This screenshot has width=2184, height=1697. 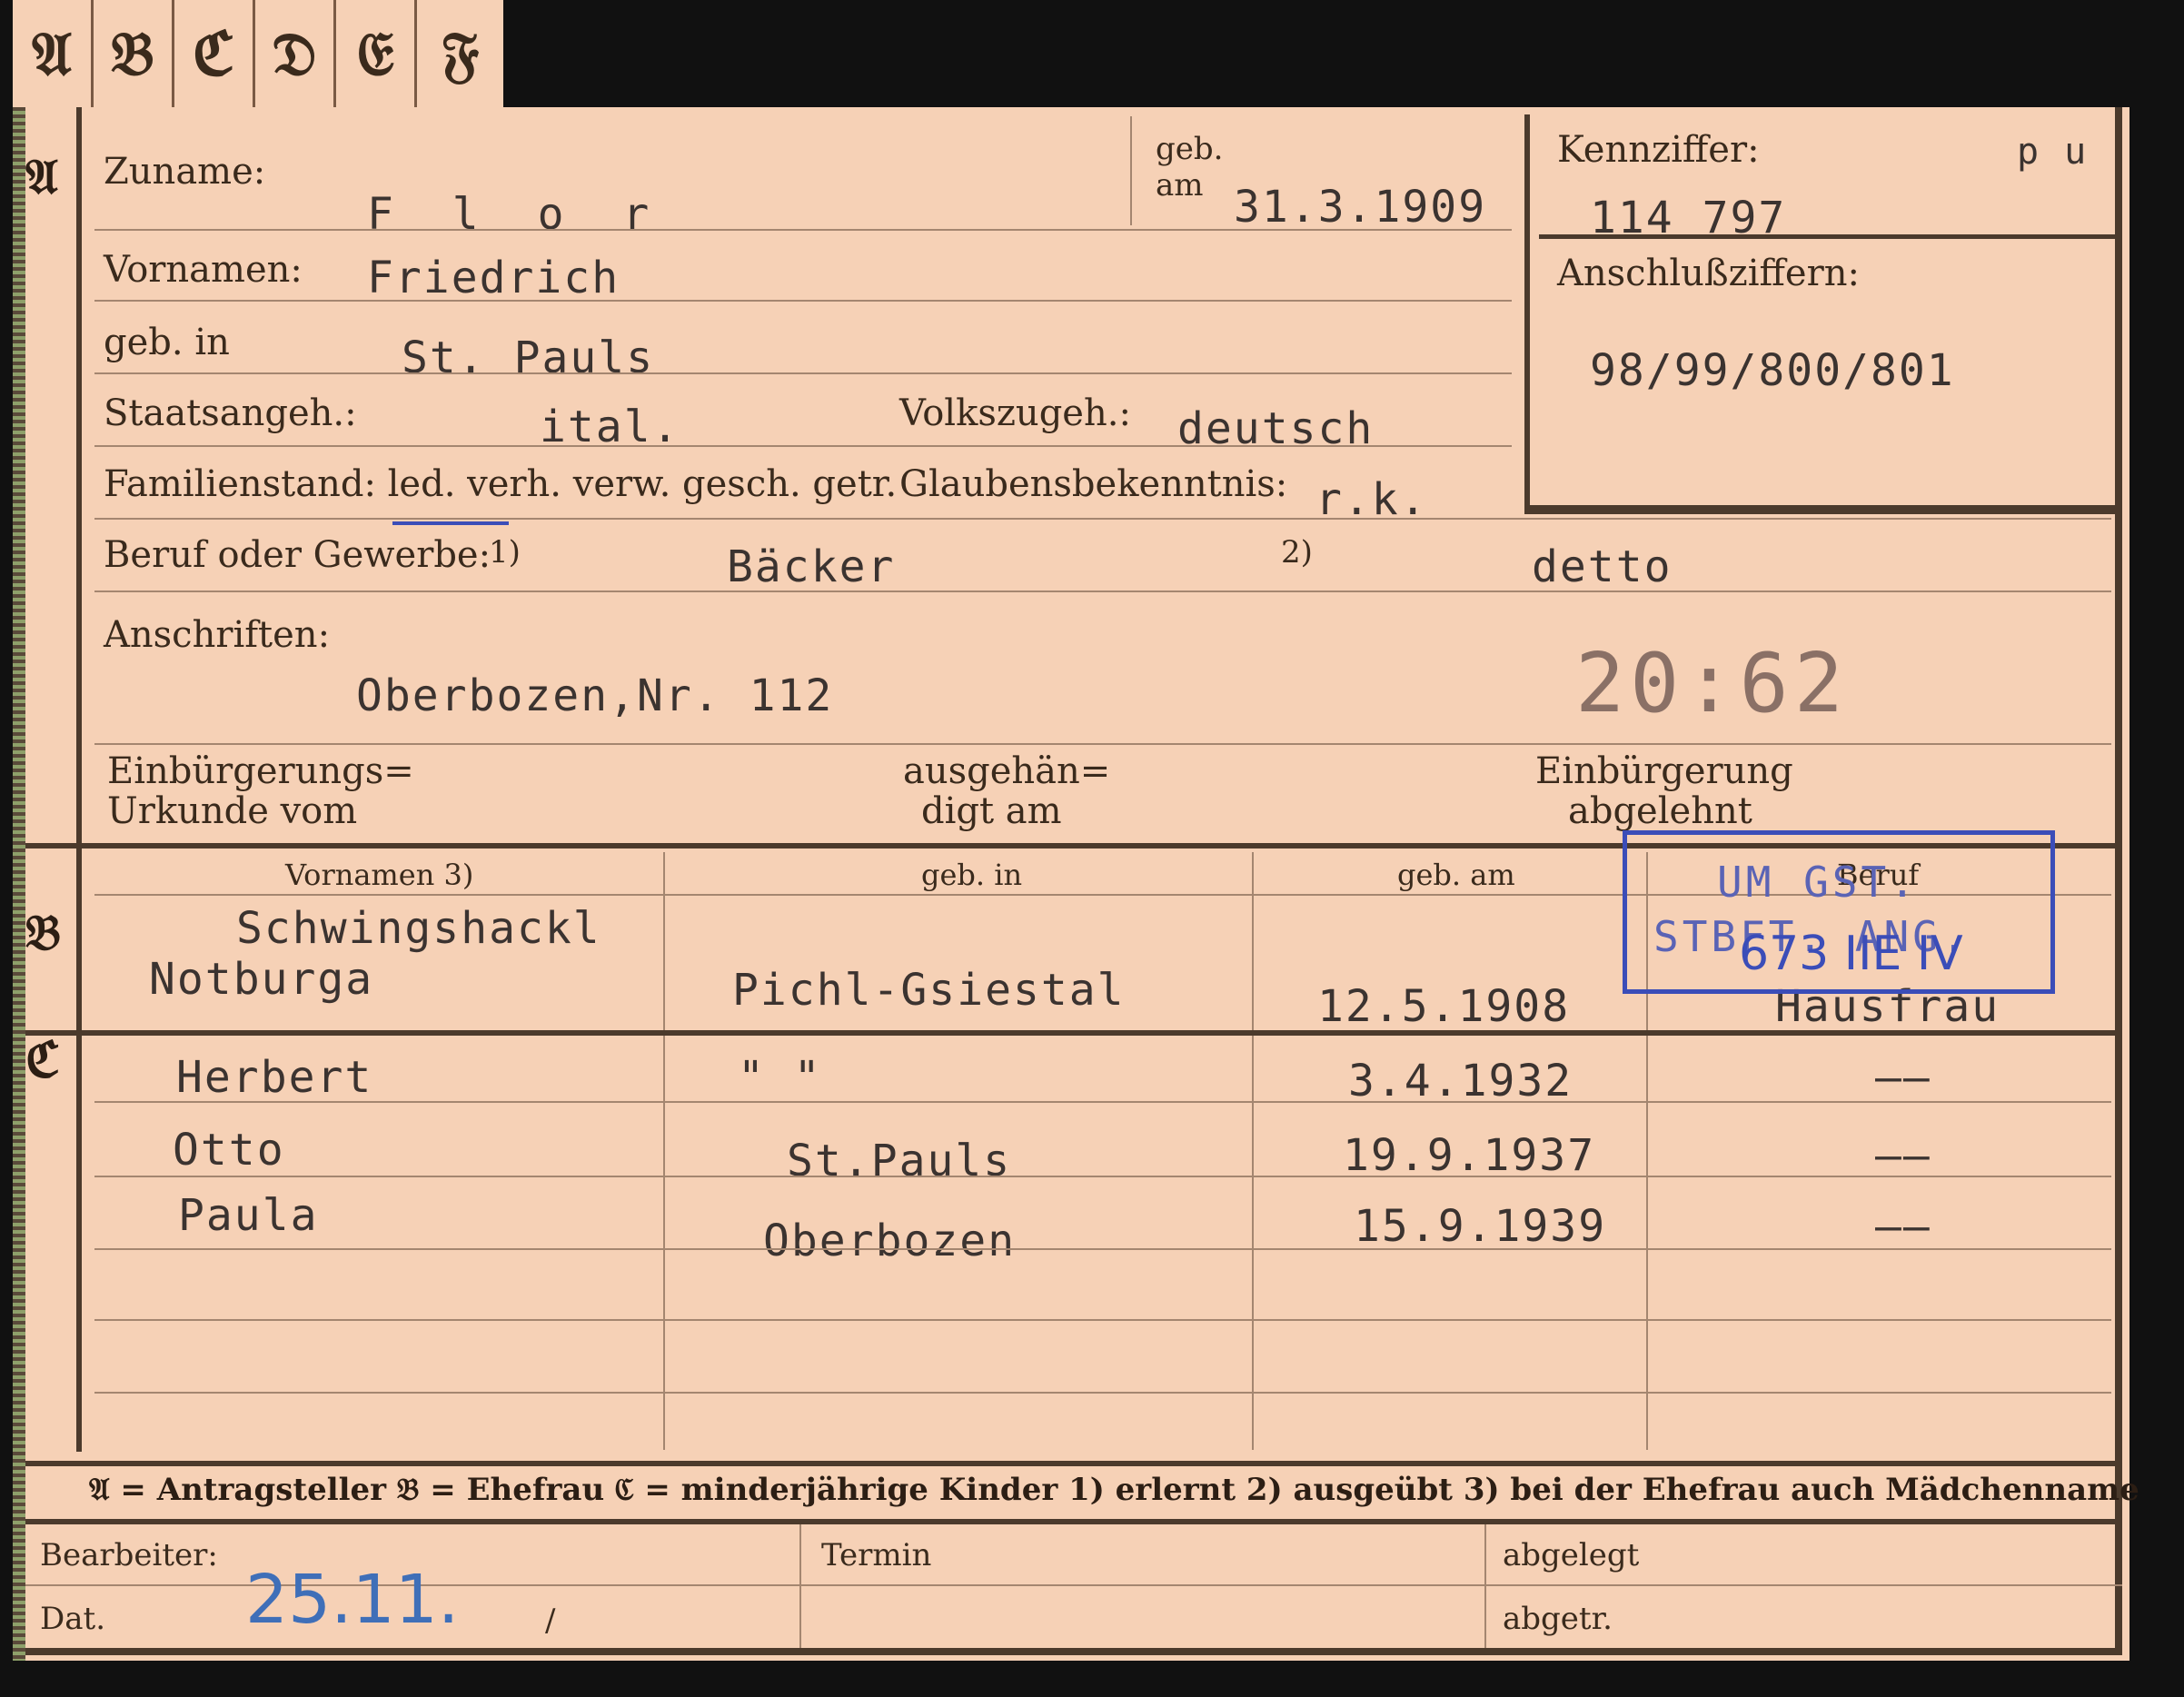 What do you see at coordinates (232, 811) in the screenshot?
I see `naturalization-label-2: Urkunde vom` at bounding box center [232, 811].